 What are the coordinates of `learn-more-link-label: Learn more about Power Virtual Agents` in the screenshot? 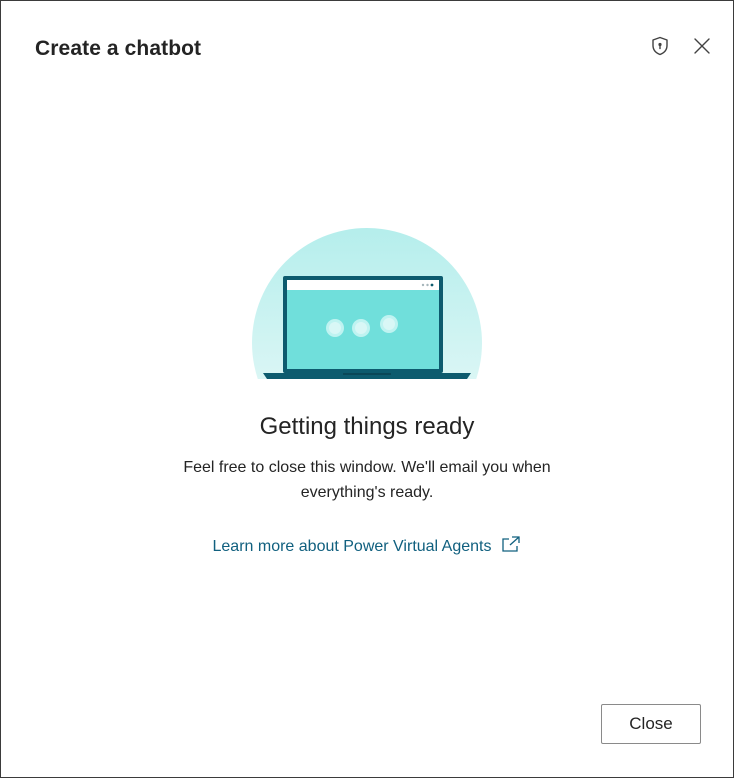 It's located at (352, 546).